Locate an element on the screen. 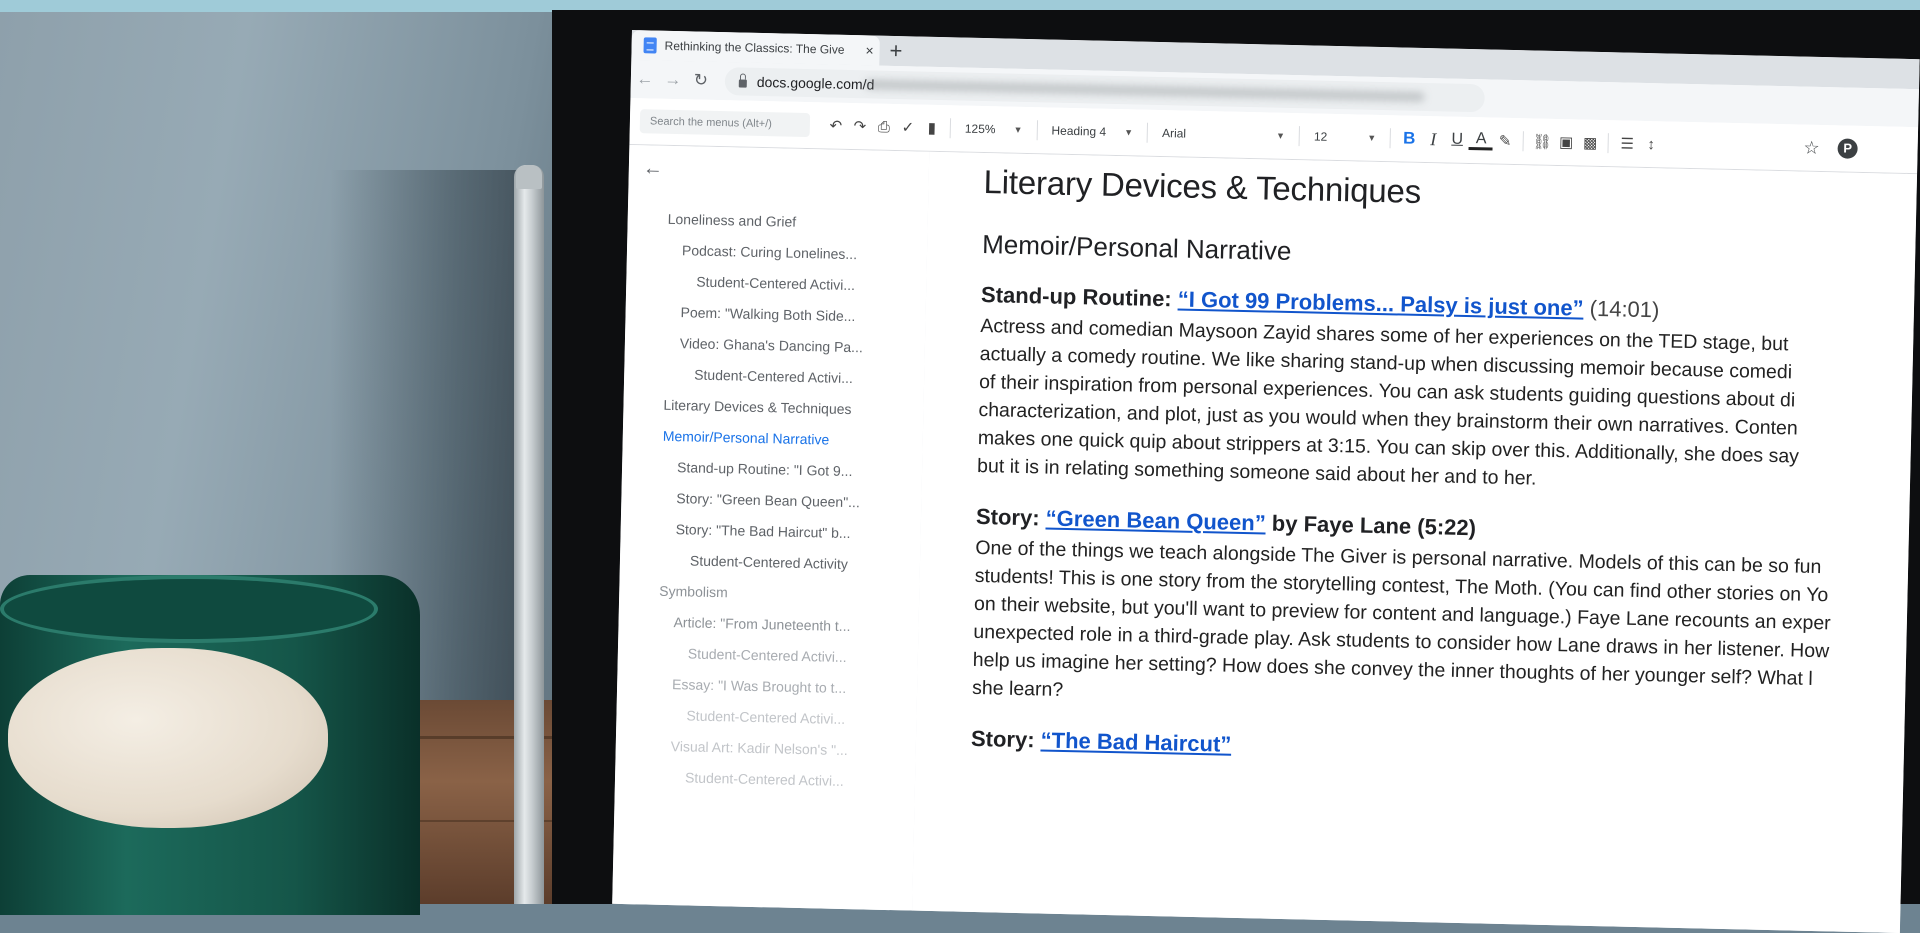 The height and width of the screenshot is (933, 1920). google-docs-icon is located at coordinates (650, 45).